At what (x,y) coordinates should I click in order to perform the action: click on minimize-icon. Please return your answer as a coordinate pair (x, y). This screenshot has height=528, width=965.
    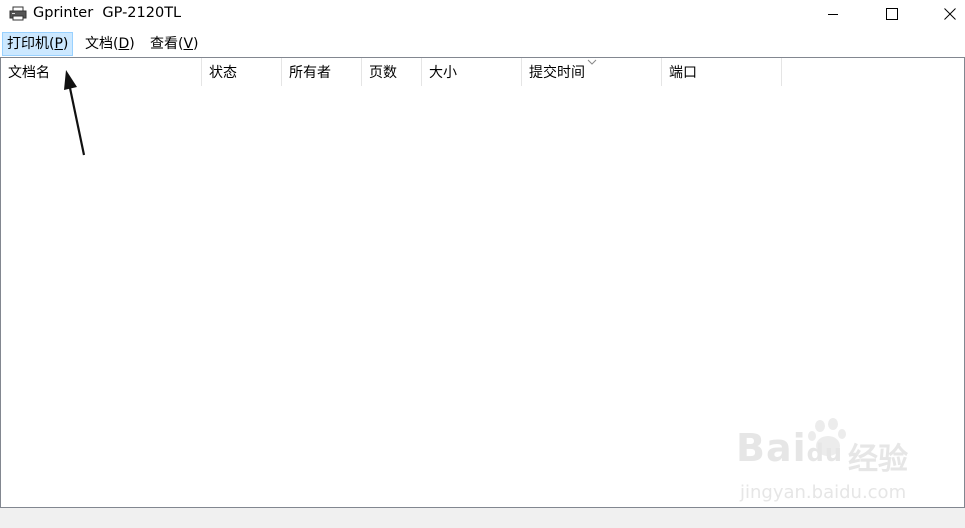
    Looking at the image, I should click on (833, 14).